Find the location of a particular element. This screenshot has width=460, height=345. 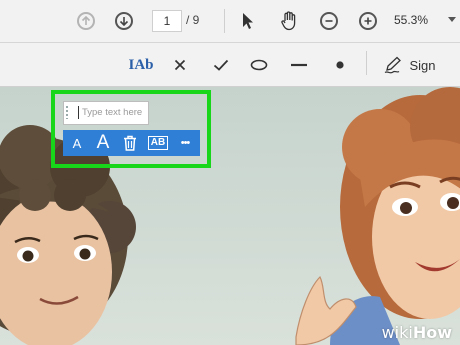

cross-mark-tool-button is located at coordinates (180, 65).